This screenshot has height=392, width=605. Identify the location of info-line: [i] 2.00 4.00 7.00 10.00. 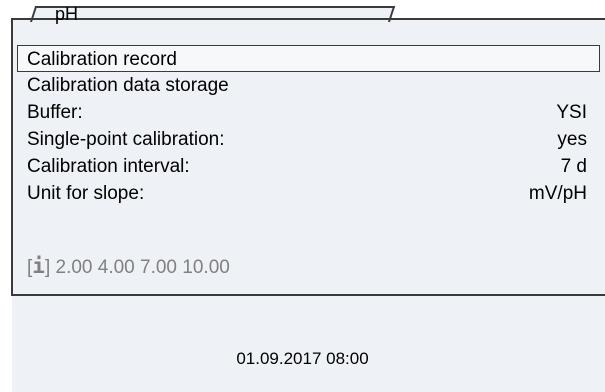
(128, 267).